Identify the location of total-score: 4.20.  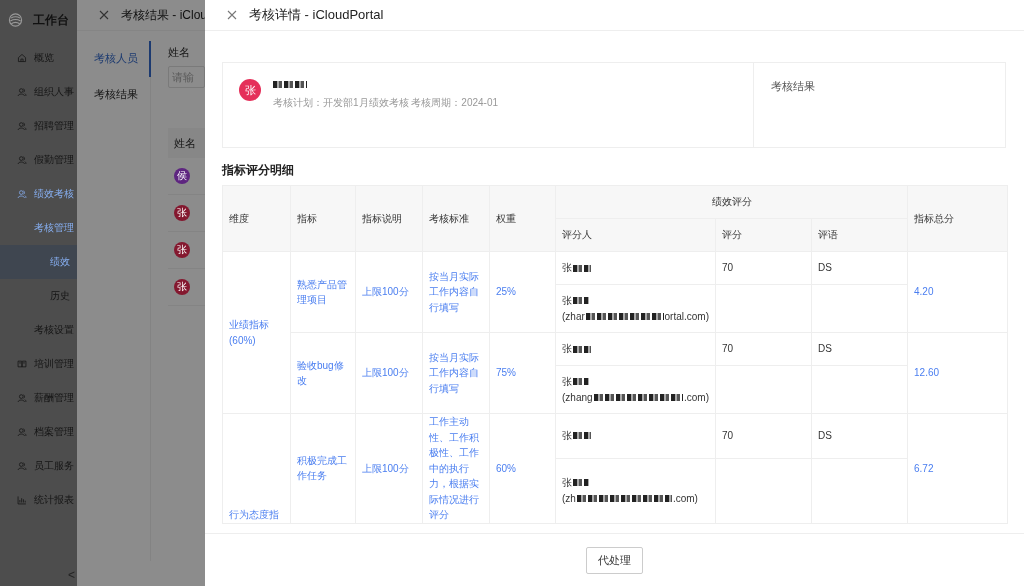
(924, 292).